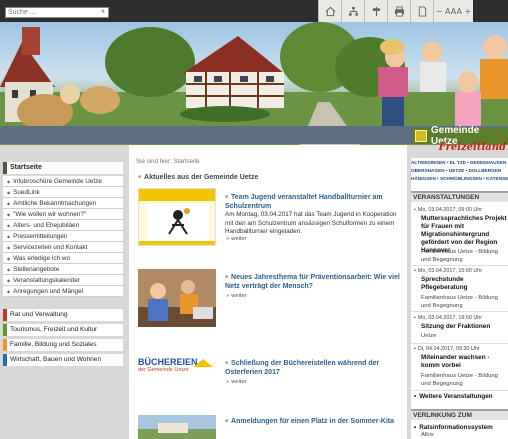 The image size is (508, 439). What do you see at coordinates (453, 427) in the screenshot?
I see `link-ratsinformationssystem: Ratsinformationssystem` at bounding box center [453, 427].